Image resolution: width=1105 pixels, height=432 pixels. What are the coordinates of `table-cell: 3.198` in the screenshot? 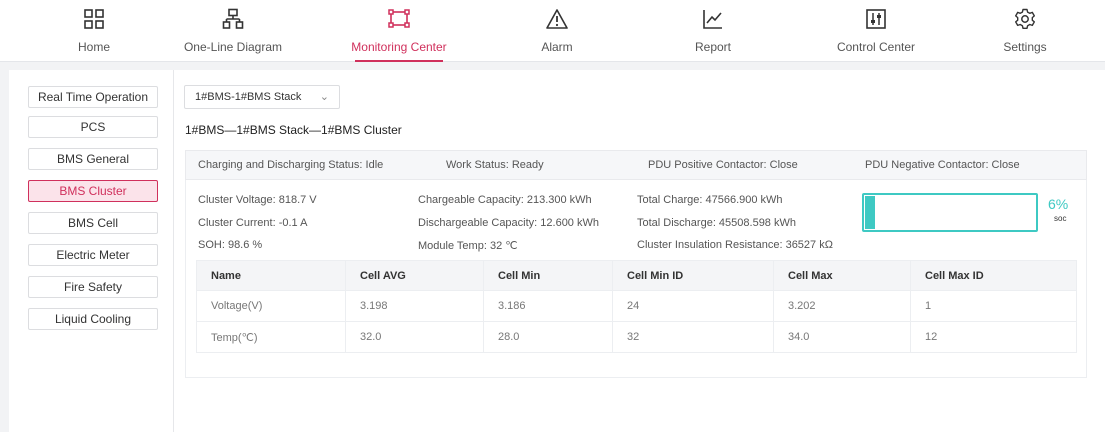 It's located at (414, 306).